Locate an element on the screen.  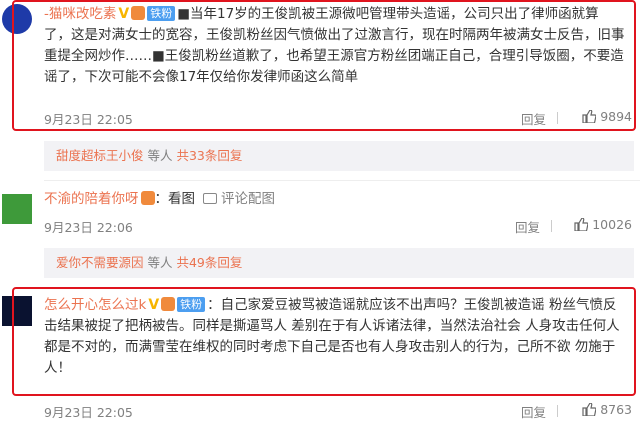
subreply-user: 甜度超标王小俊 is located at coordinates (100, 155).